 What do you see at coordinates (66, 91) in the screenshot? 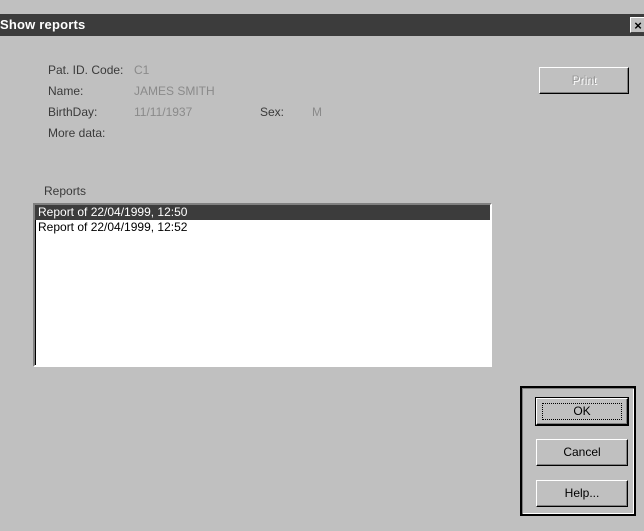
I see `name-label: Name:` at bounding box center [66, 91].